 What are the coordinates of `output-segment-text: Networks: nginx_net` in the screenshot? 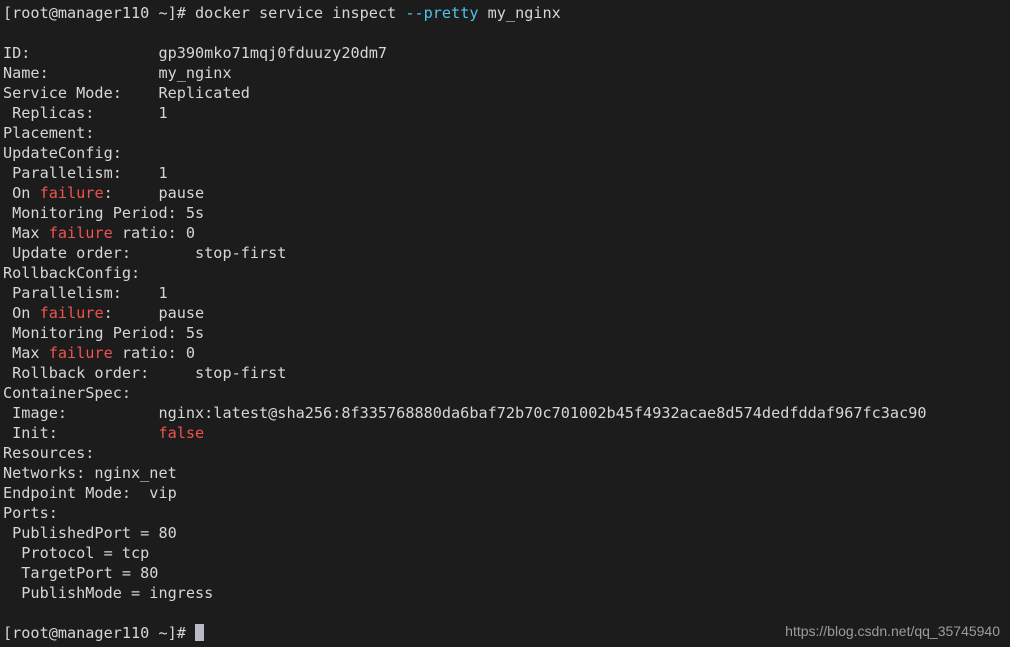 It's located at (90, 473).